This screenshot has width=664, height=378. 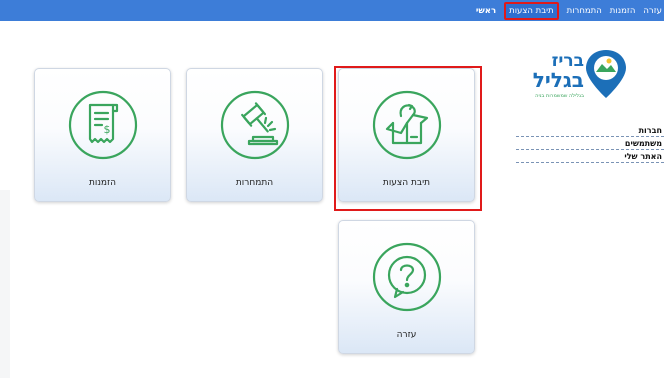 I want to click on tile-orders: $ הזמנות, so click(x=102, y=135).